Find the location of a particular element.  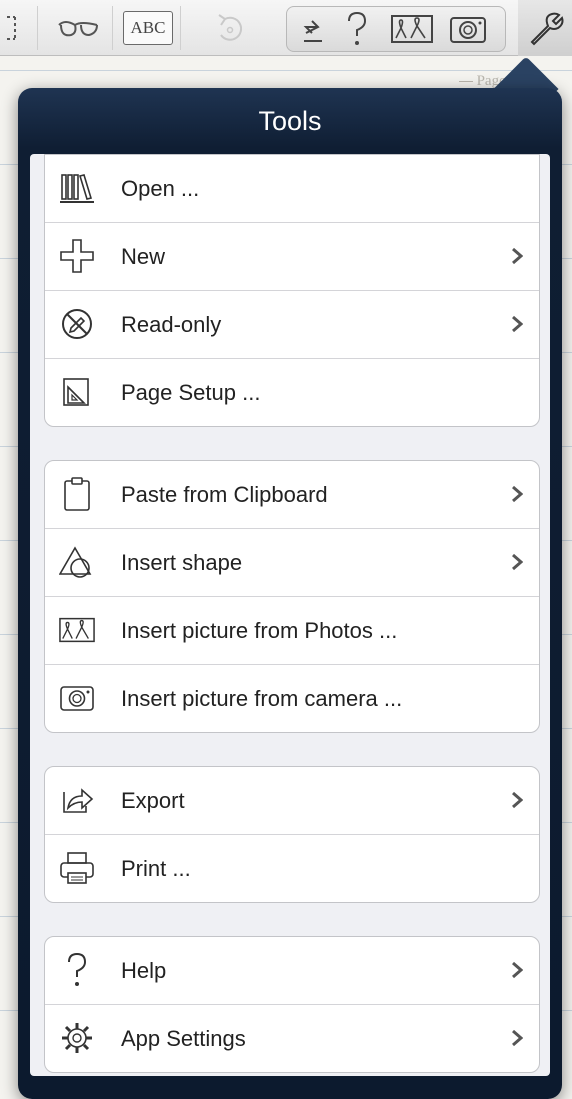

menu-item-label: Paste from Clipboard is located at coordinates (224, 494).